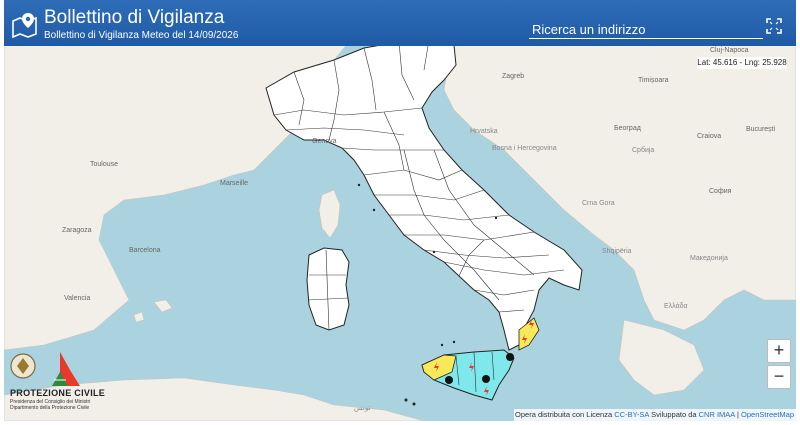 The height and width of the screenshot is (425, 800). I want to click on label-valencia: Valencia, so click(77, 298).